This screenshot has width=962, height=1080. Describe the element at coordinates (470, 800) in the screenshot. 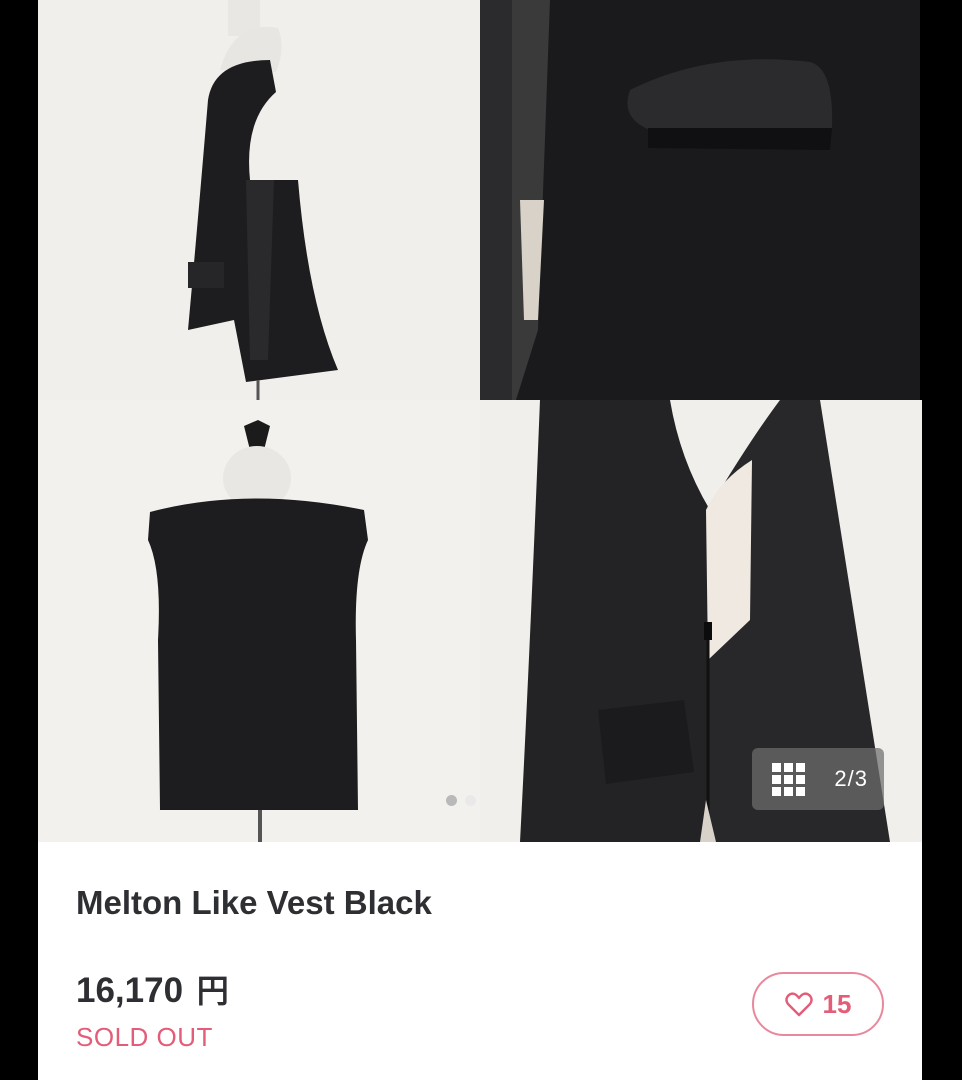

I see `carousel-dot-active` at that location.